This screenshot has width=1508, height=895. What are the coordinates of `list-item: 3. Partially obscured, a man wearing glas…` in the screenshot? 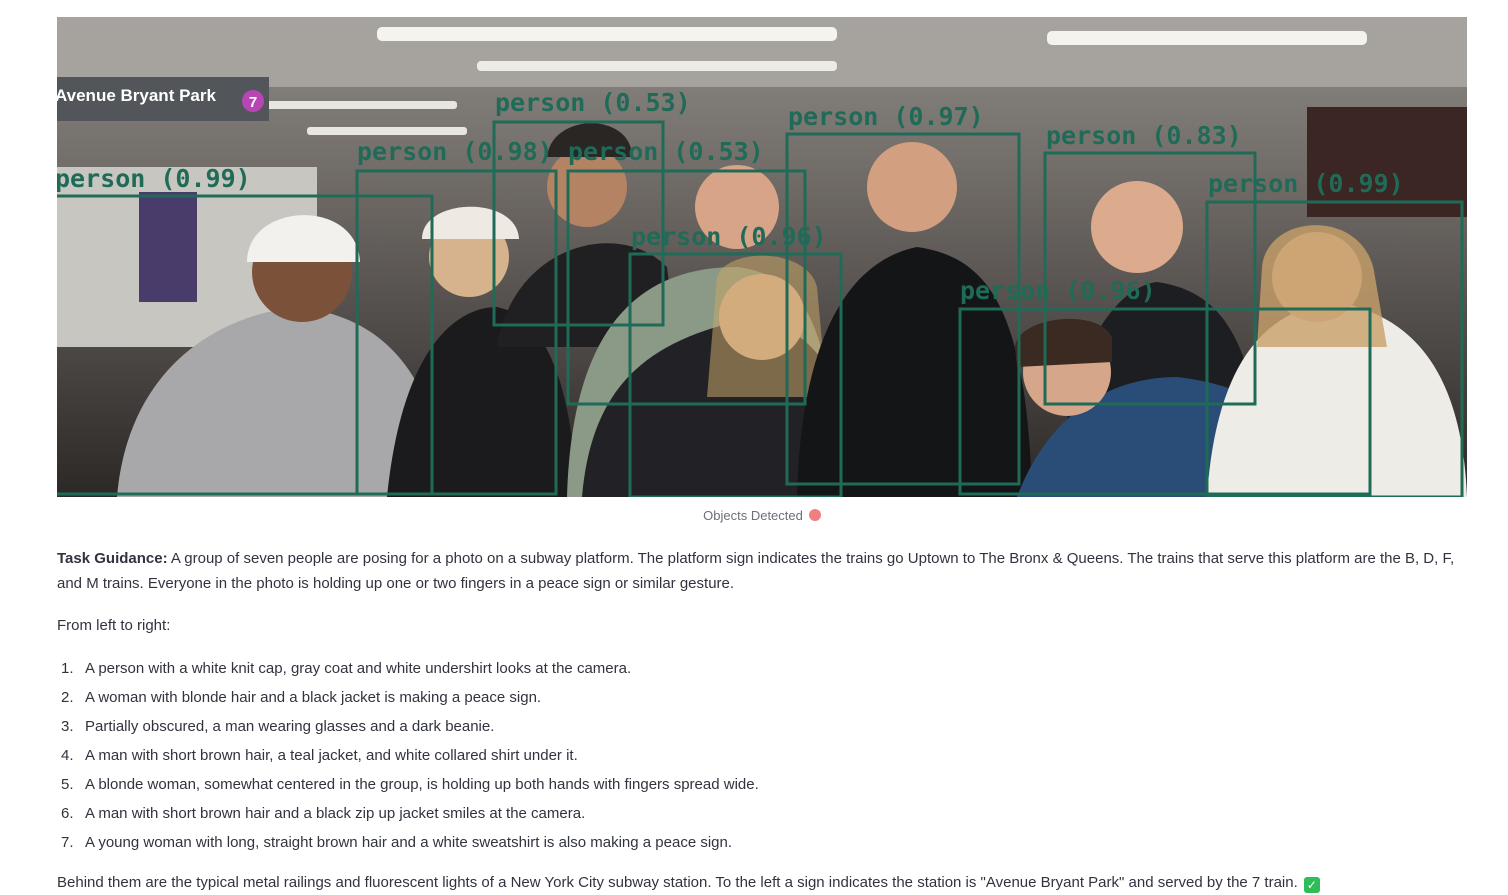 It's located at (763, 726).